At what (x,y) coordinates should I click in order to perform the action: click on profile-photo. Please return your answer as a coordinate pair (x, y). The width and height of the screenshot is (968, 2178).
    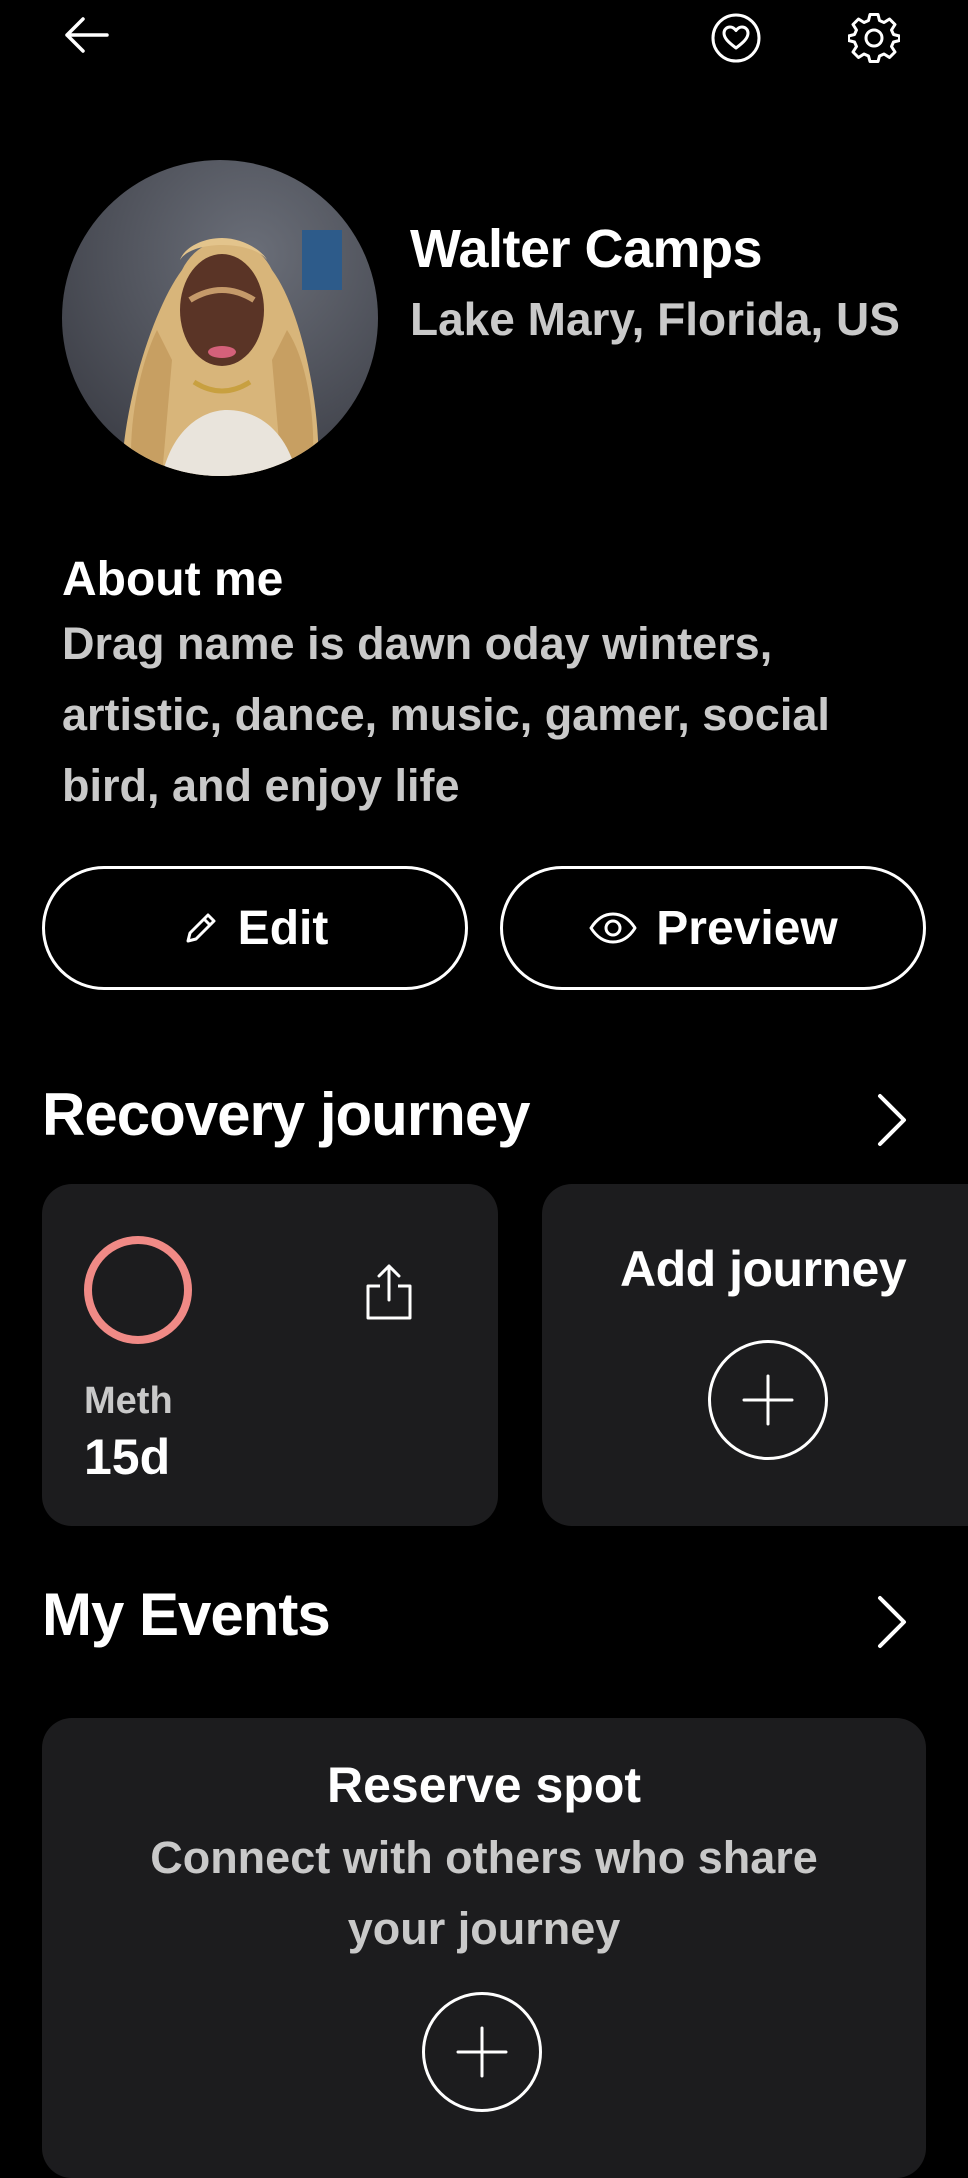
    Looking at the image, I should click on (220, 318).